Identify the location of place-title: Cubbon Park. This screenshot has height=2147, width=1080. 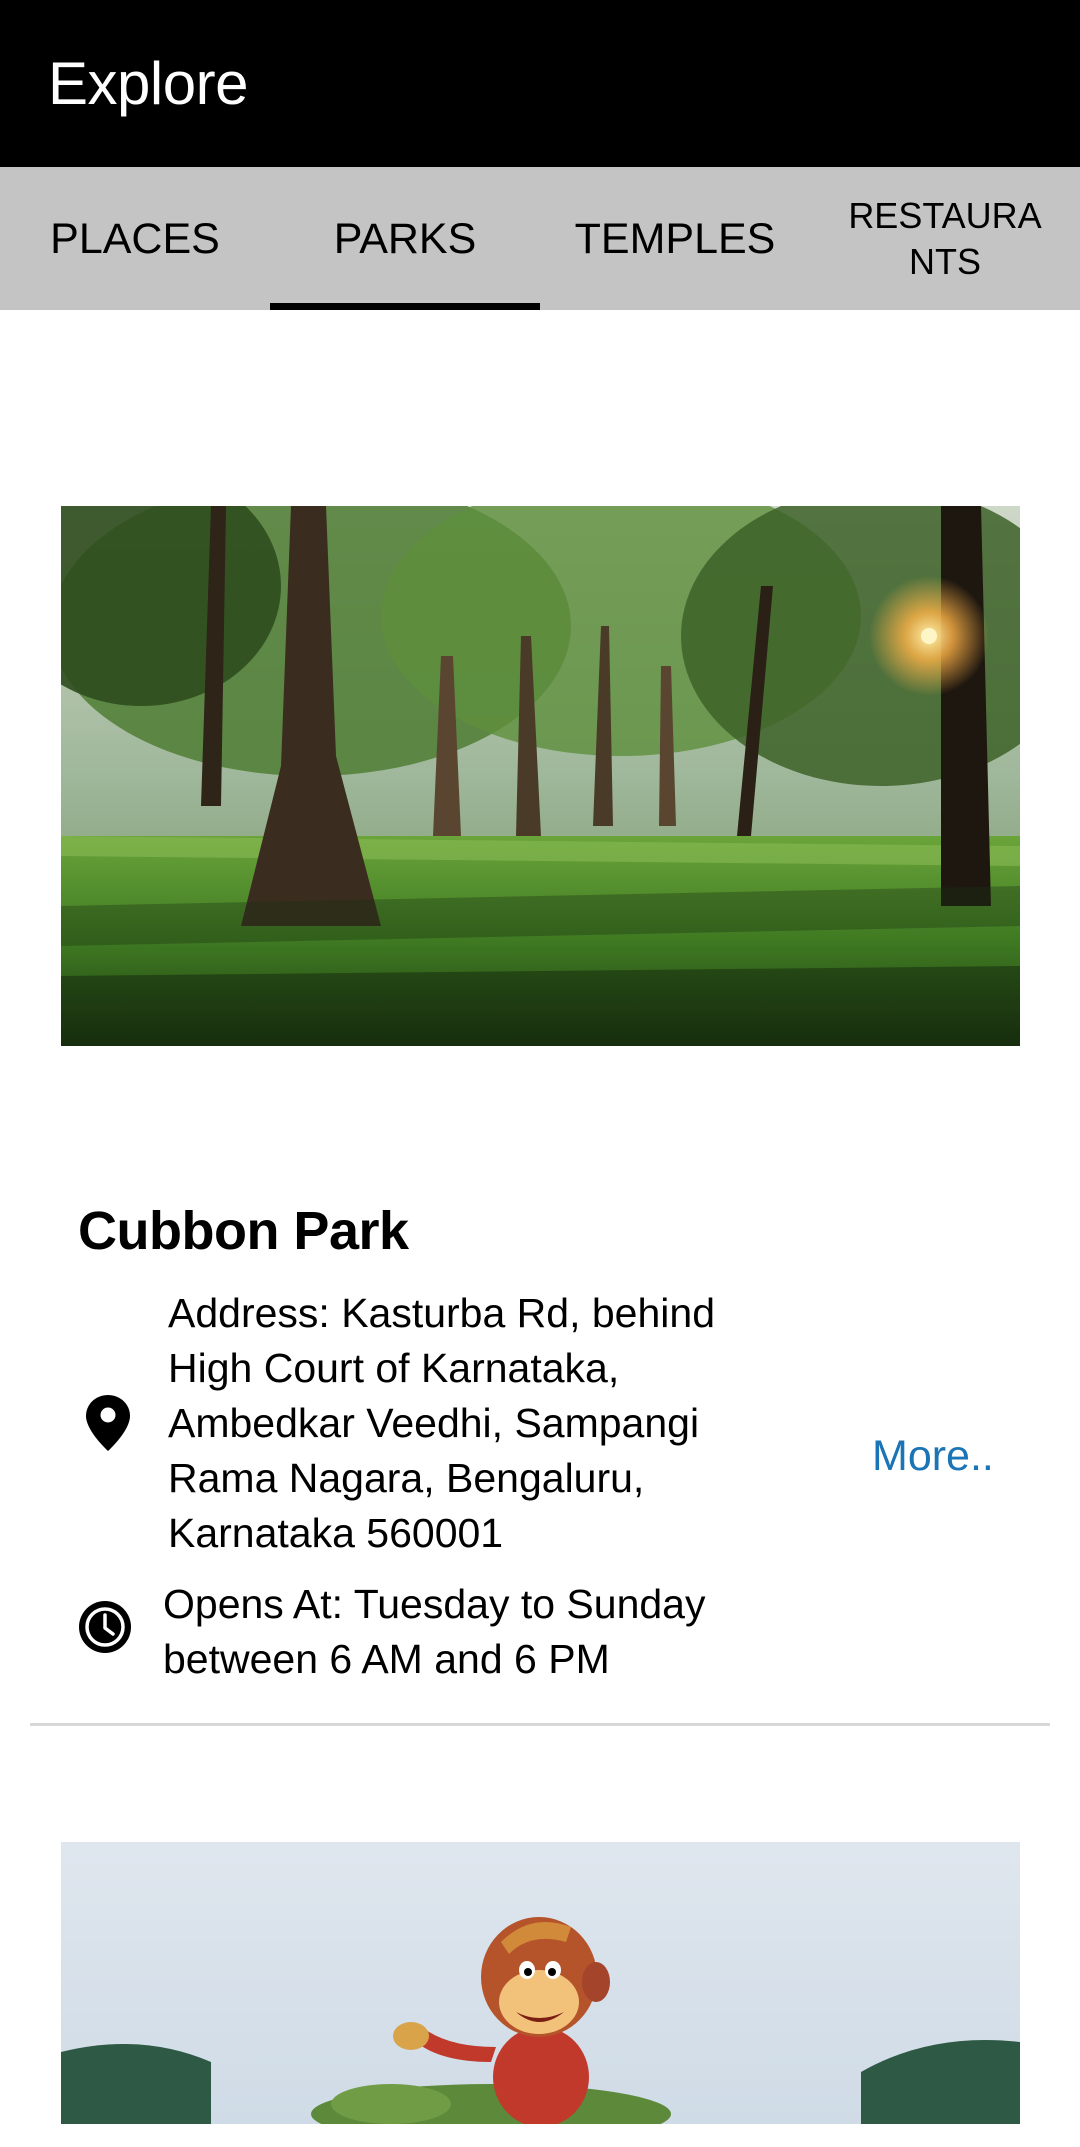
(243, 1231).